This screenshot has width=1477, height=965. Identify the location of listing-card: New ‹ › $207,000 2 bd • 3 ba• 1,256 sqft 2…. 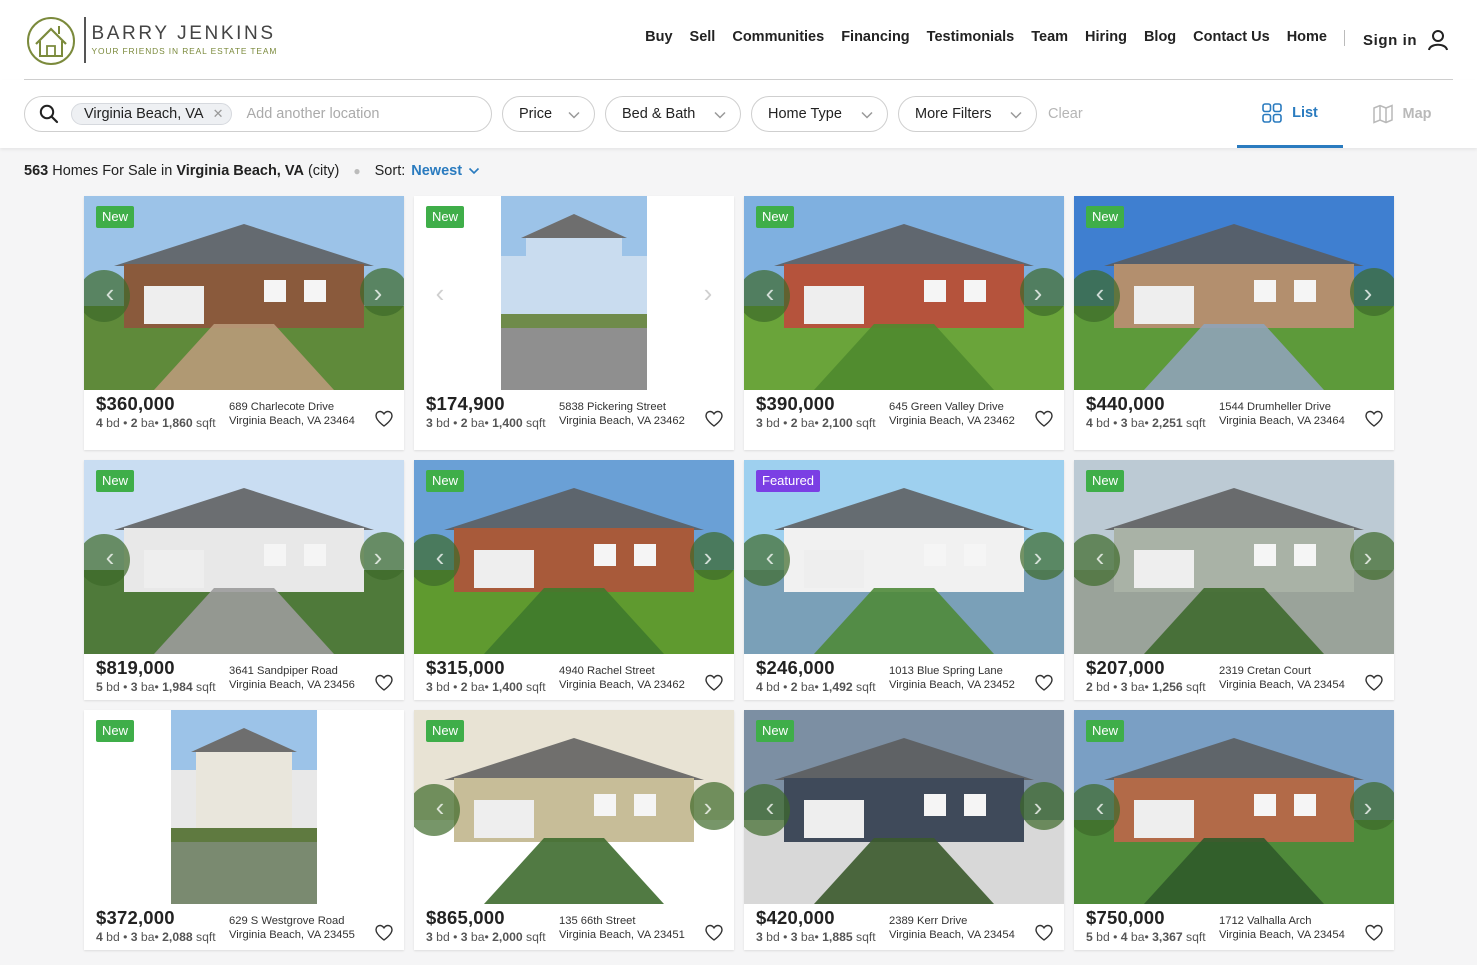
(1234, 580).